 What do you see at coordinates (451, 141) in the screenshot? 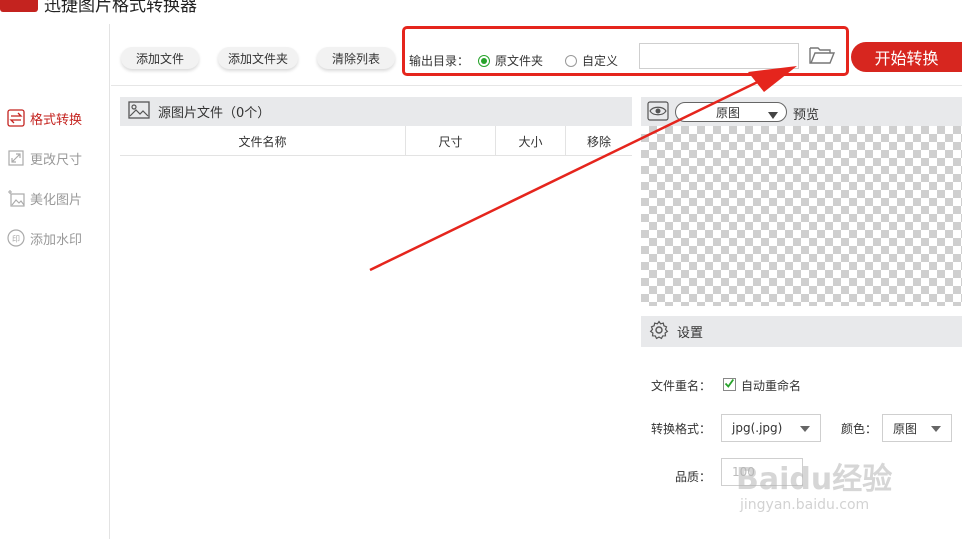
I see `column-header-dimensions: 尺寸` at bounding box center [451, 141].